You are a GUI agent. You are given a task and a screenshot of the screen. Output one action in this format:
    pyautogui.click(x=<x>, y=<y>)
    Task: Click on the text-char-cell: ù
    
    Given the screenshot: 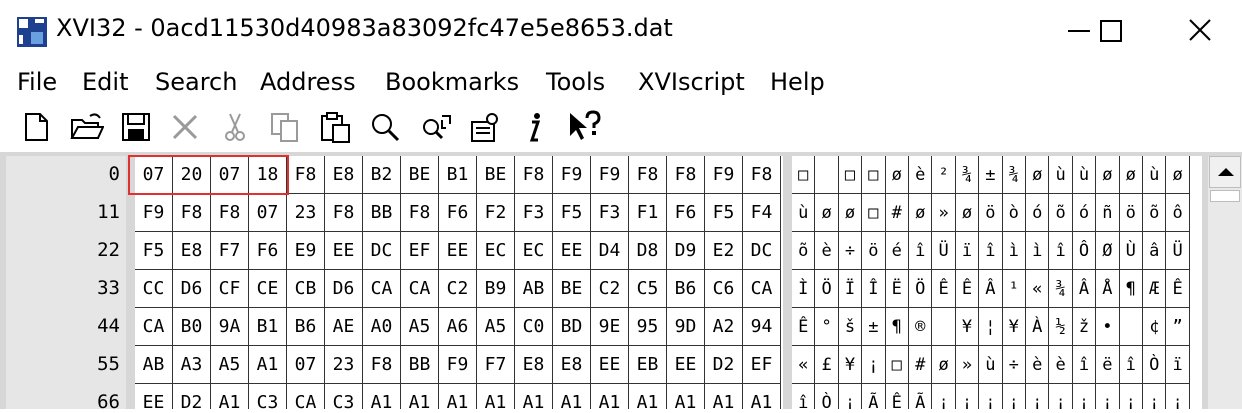 What is the action you would take?
    pyautogui.click(x=804, y=213)
    